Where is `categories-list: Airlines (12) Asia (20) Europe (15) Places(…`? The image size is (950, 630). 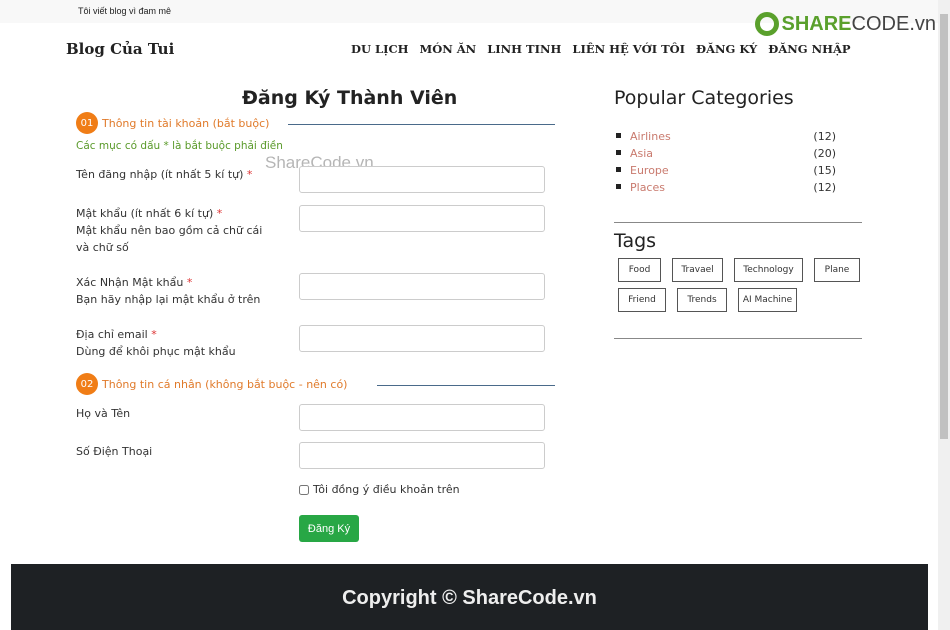
categories-list: Airlines (12) Asia (20) Europe (15) Places(… is located at coordinates (725, 164).